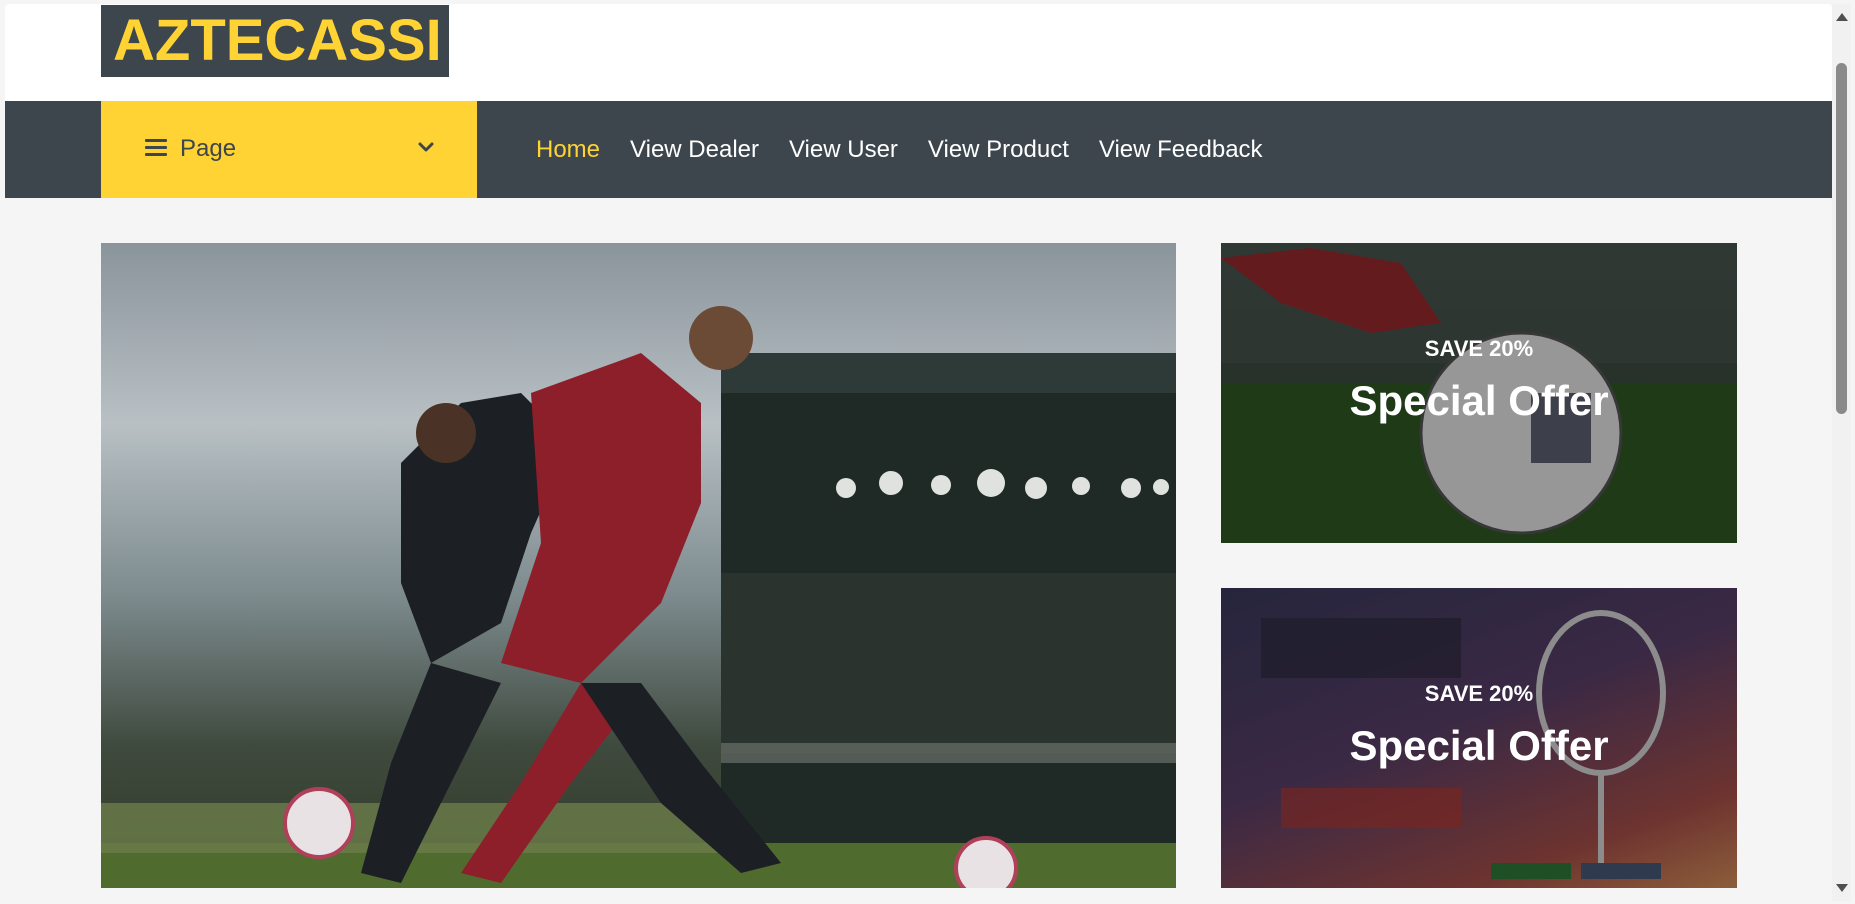 The image size is (1855, 904). What do you see at coordinates (1841, 452) in the screenshot?
I see `vertical-scrollbar` at bounding box center [1841, 452].